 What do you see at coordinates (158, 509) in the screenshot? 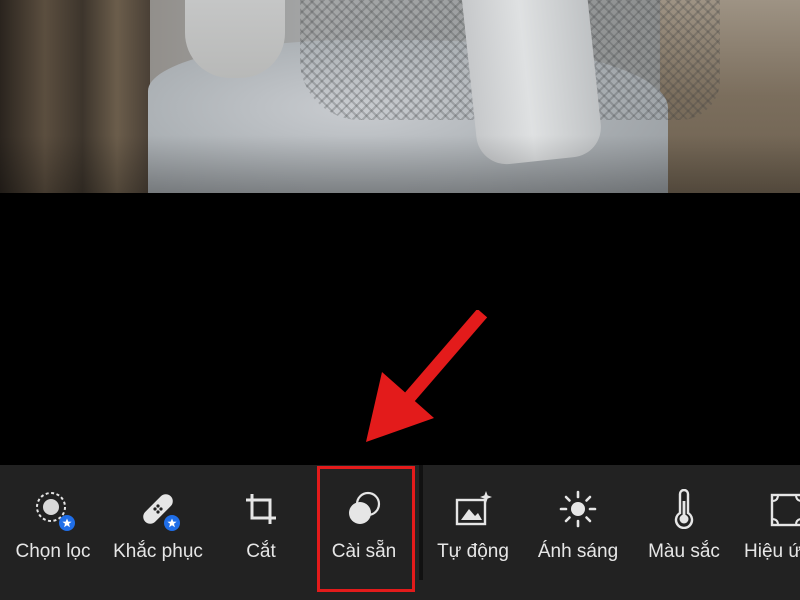
I see `healing-bandage-icon` at bounding box center [158, 509].